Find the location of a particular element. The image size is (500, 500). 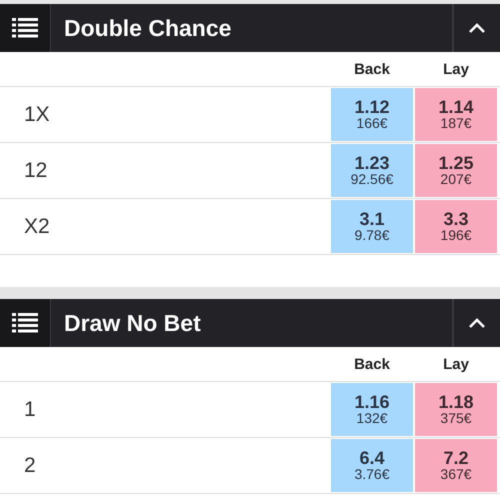

selection-label: X2 is located at coordinates (37, 227).